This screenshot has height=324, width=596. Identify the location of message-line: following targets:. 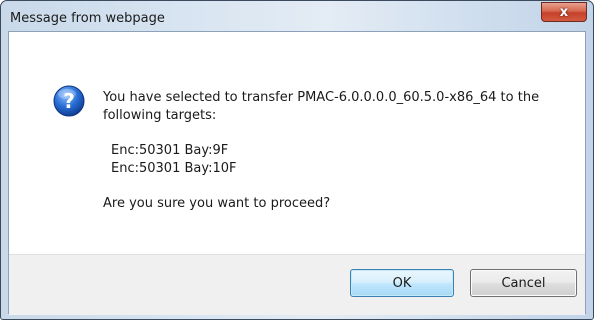
(160, 115).